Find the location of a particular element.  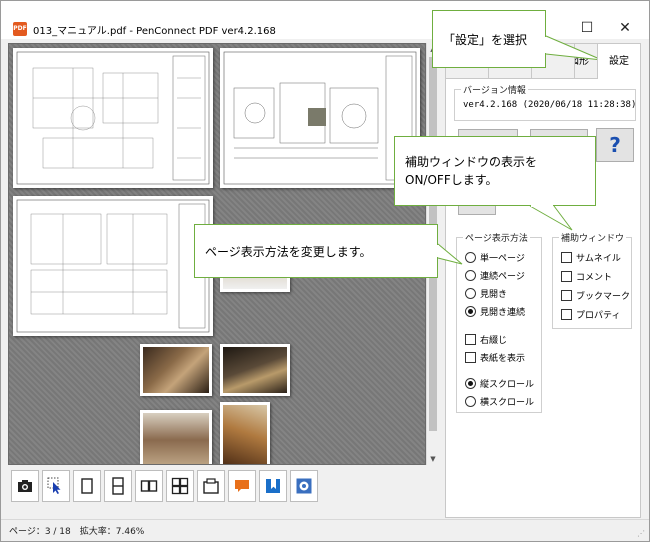

continuous-page-icon is located at coordinates (118, 486).